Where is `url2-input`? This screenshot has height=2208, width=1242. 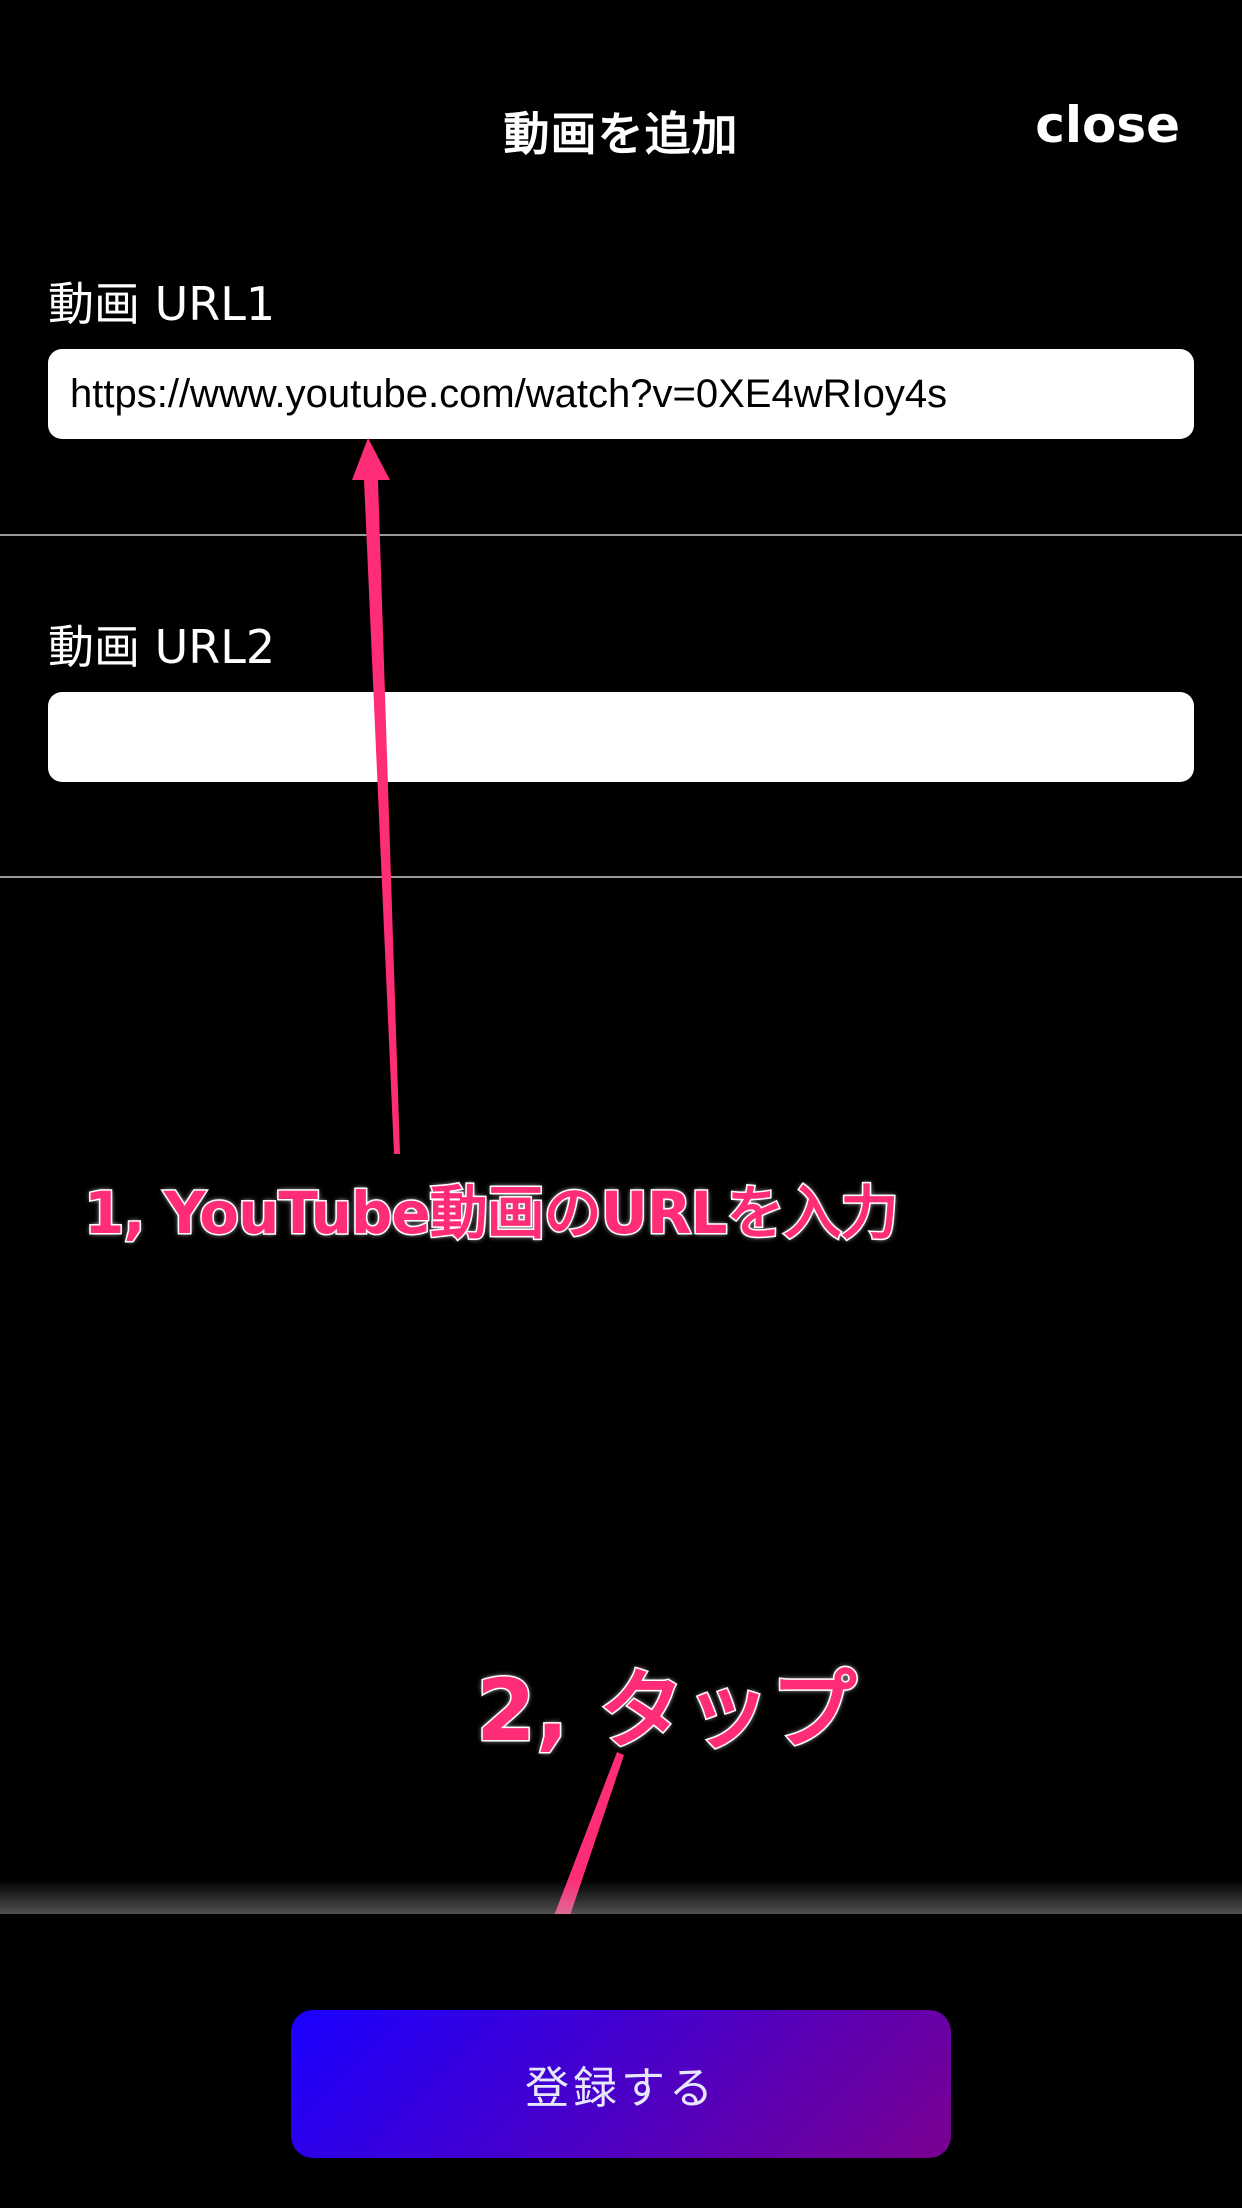 url2-input is located at coordinates (621, 737).